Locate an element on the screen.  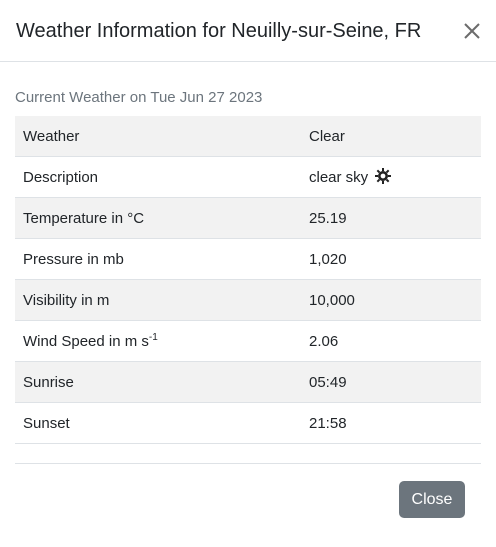
close-button: Close is located at coordinates (432, 499).